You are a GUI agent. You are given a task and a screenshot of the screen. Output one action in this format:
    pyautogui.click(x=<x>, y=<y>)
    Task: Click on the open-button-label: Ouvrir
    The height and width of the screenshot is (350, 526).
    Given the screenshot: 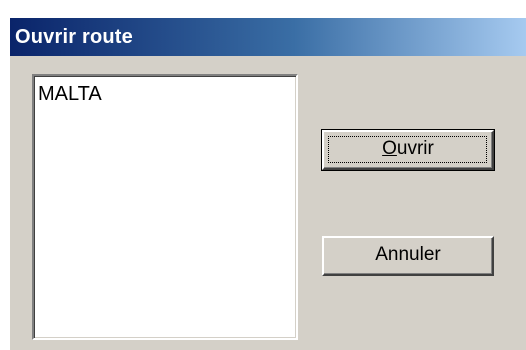 What is the action you would take?
    pyautogui.click(x=408, y=148)
    